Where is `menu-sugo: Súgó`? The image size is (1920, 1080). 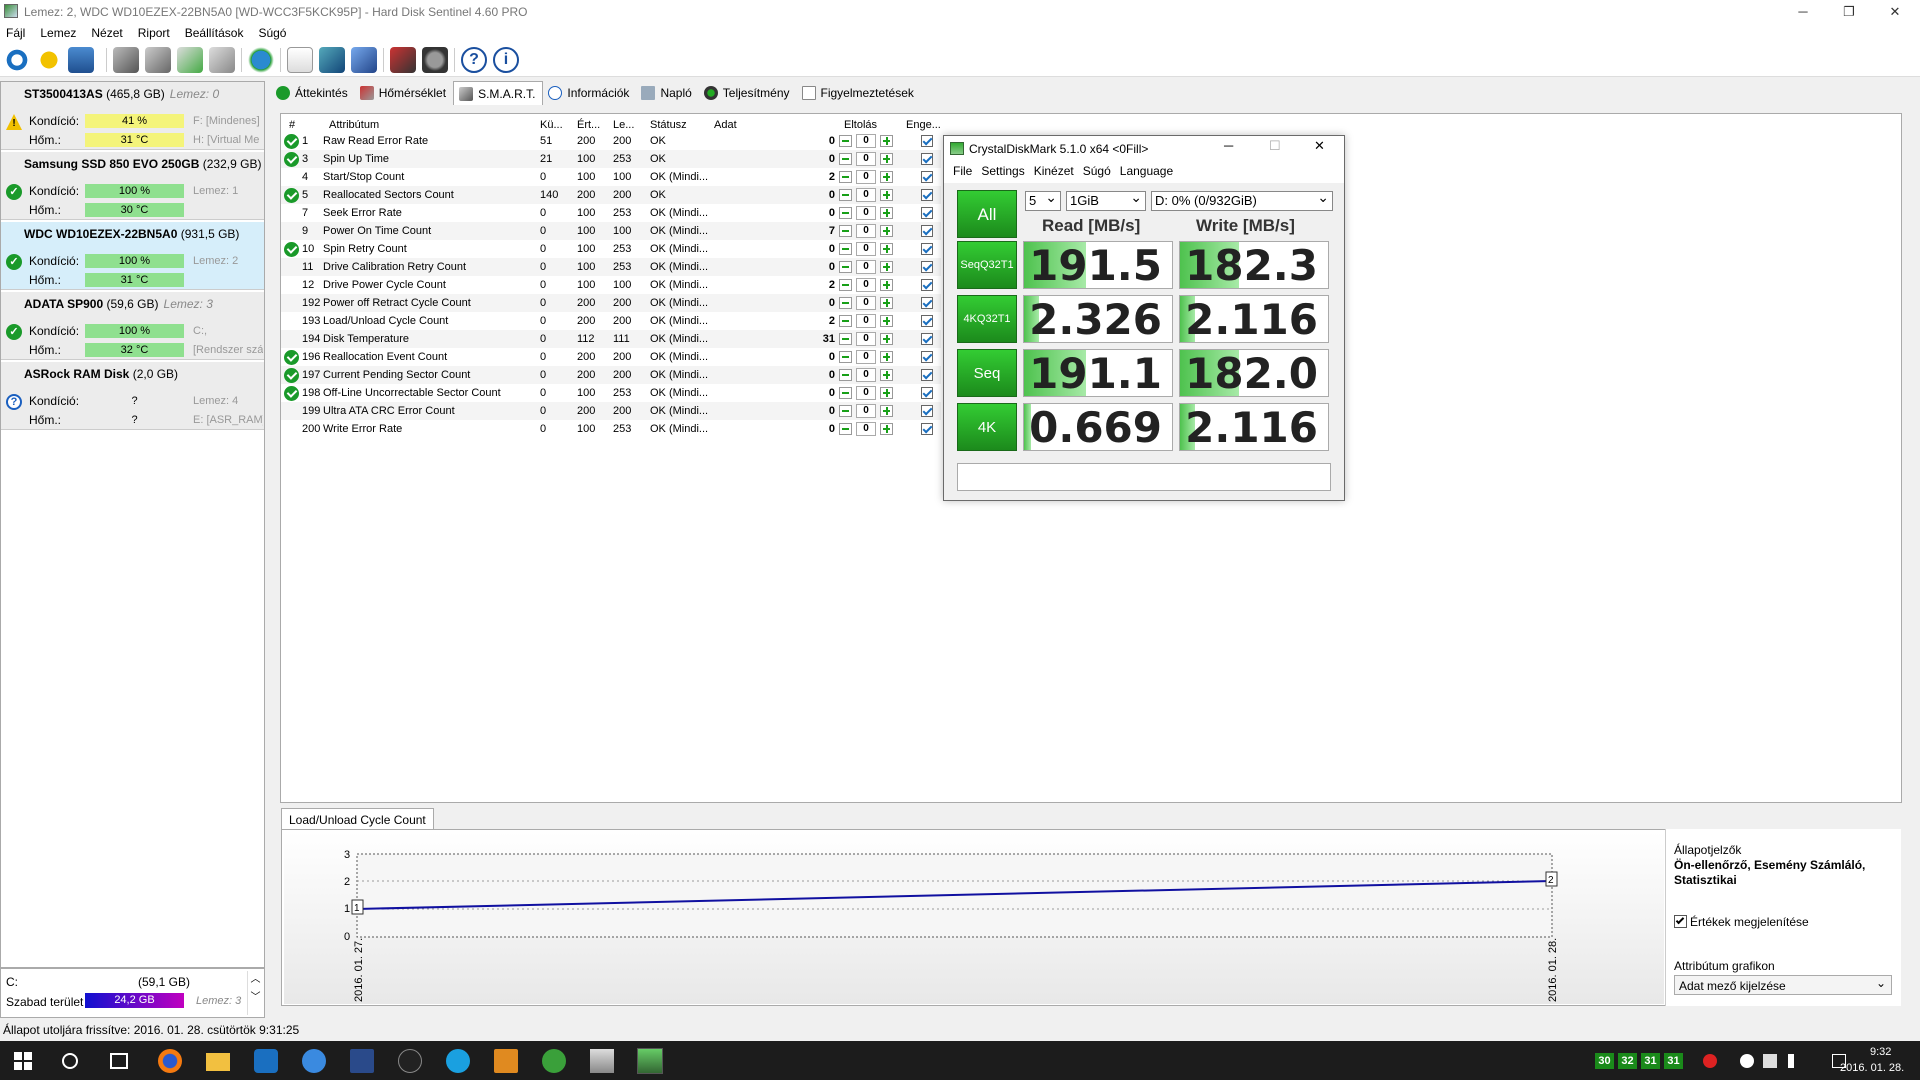 menu-sugo: Súgó is located at coordinates (272, 33).